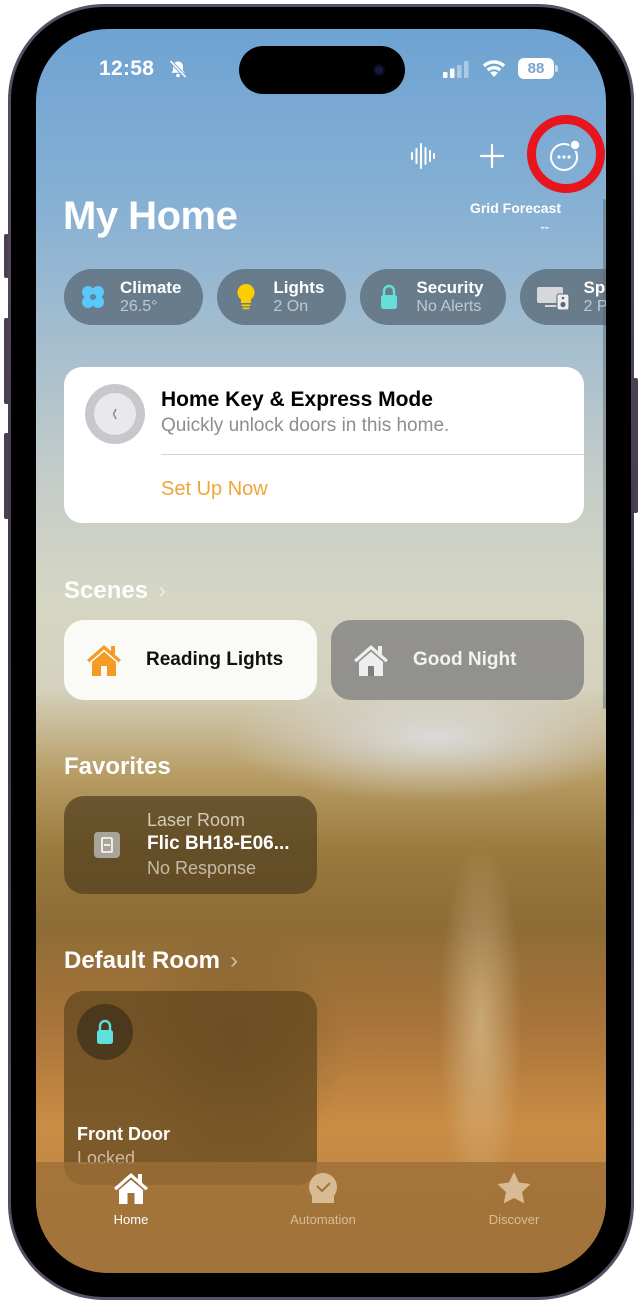 The height and width of the screenshot is (1305, 642). Describe the element at coordinates (456, 69) in the screenshot. I see `cellular-signal-icon` at that location.